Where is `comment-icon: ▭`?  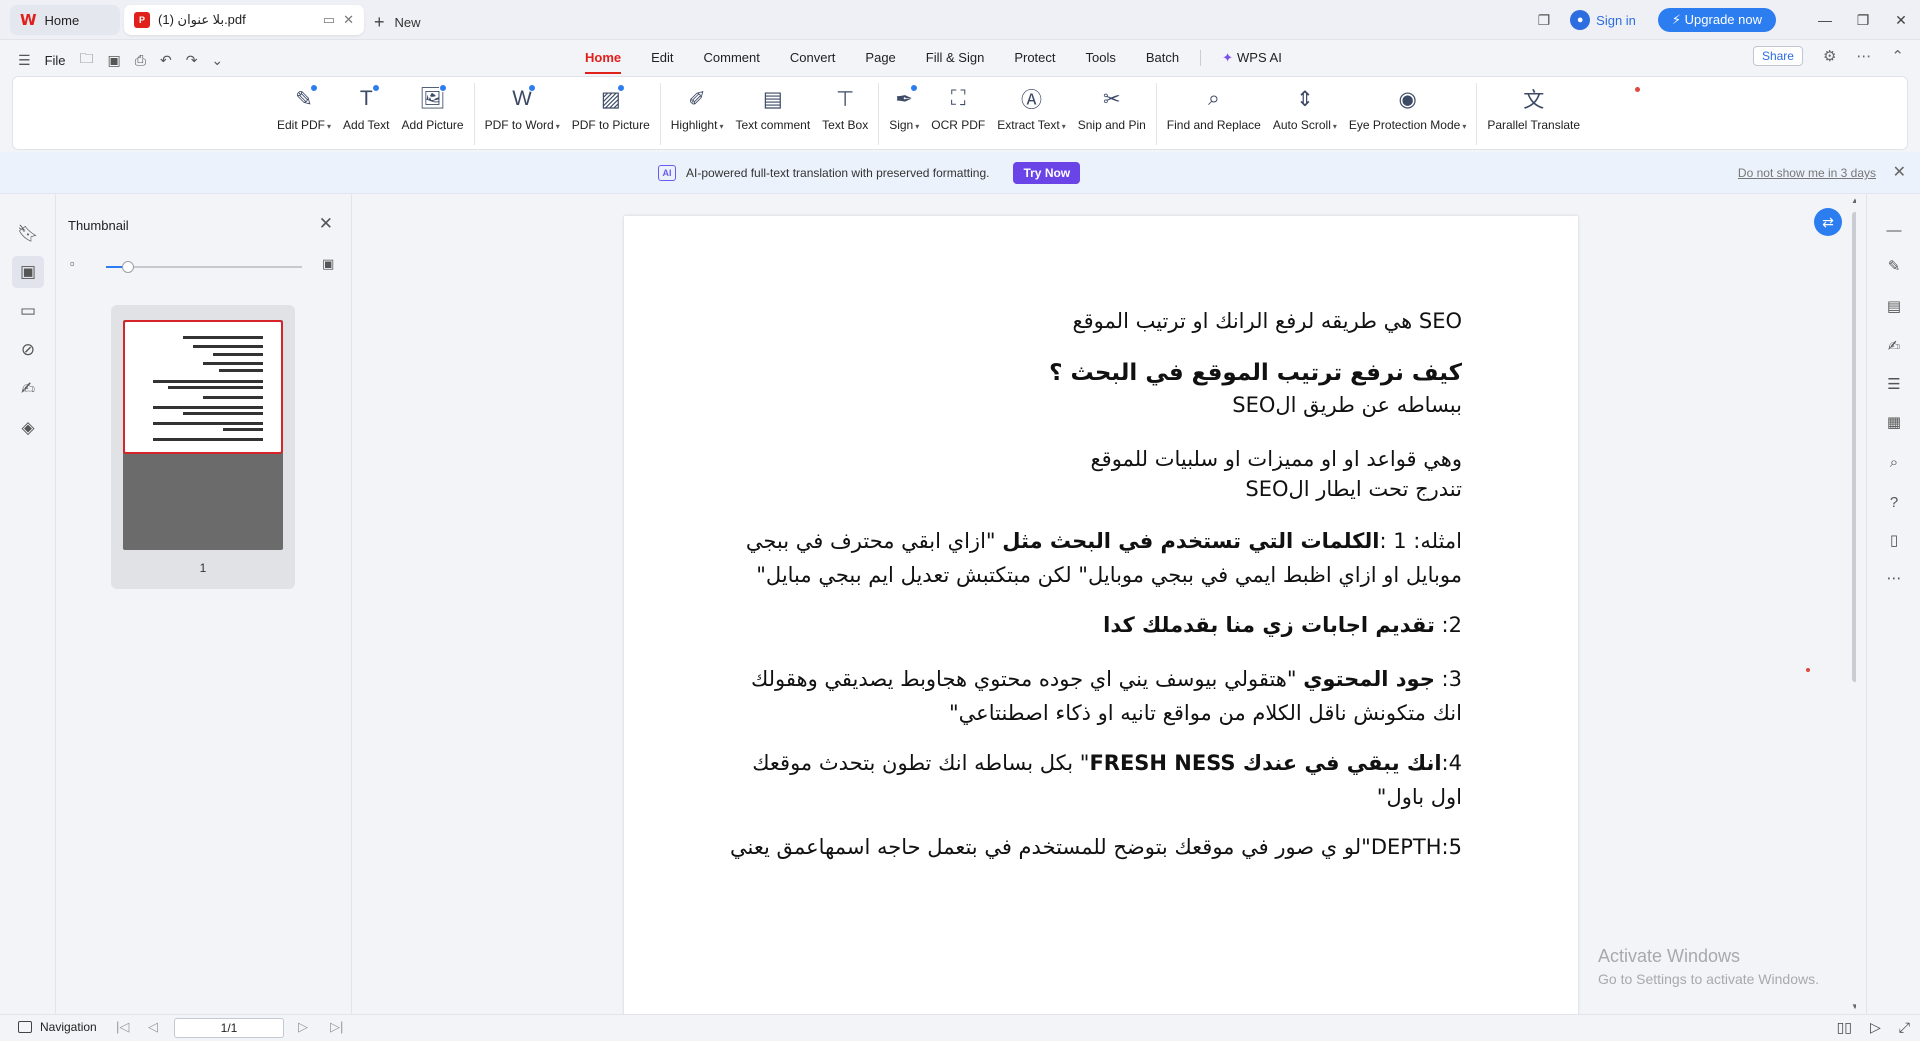 comment-icon: ▭ is located at coordinates (28, 311).